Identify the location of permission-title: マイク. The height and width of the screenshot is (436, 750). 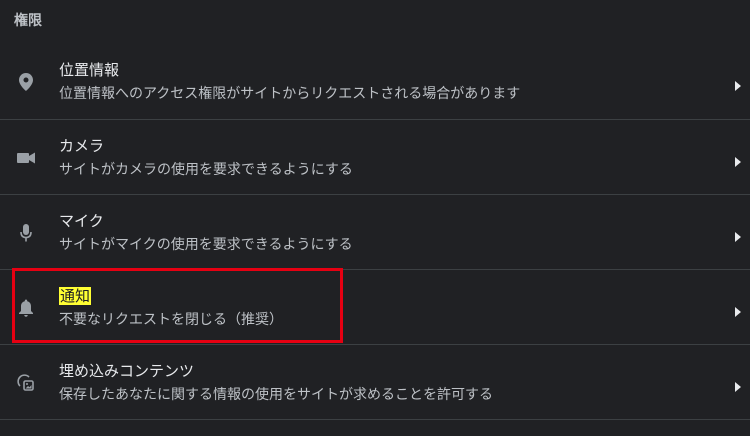
(81, 221).